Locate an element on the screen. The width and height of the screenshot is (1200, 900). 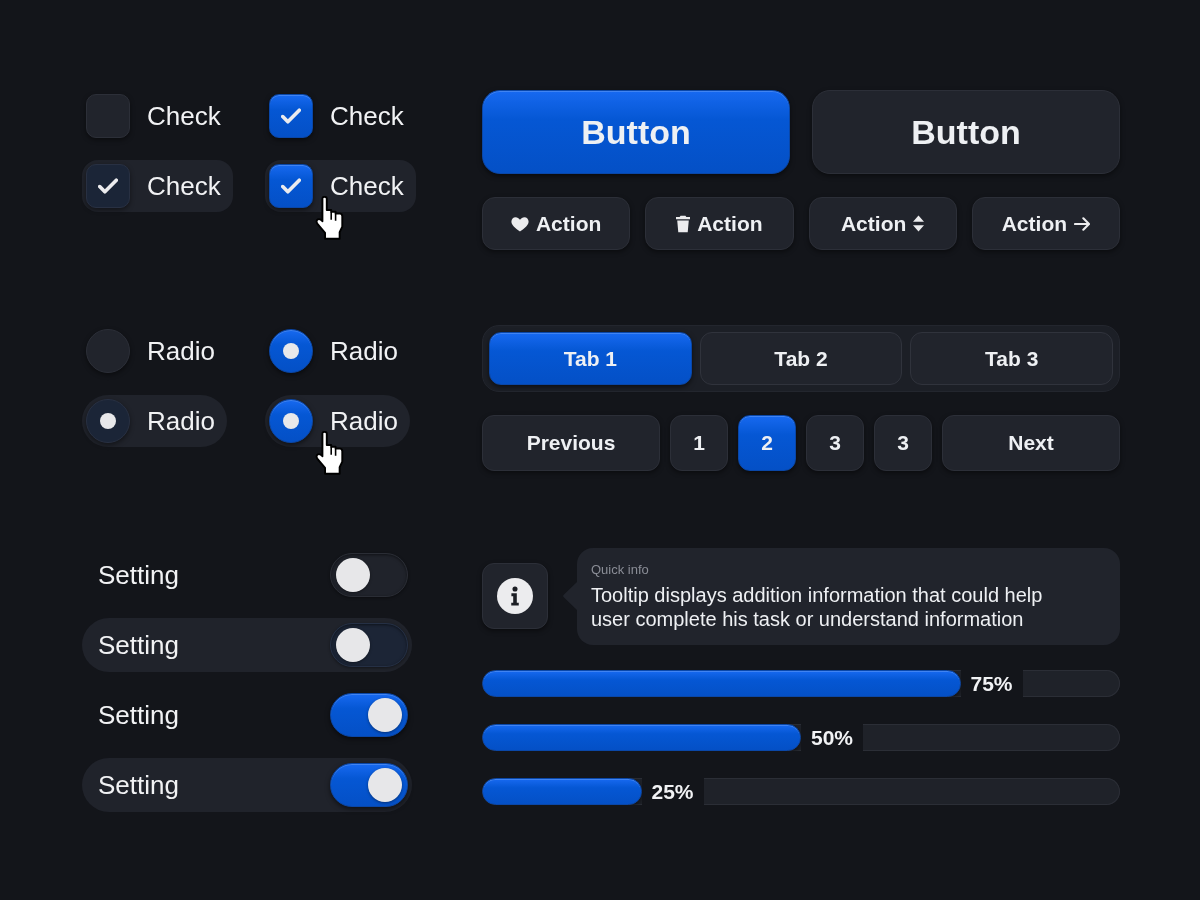
arrow-right-icon is located at coordinates (1082, 223).